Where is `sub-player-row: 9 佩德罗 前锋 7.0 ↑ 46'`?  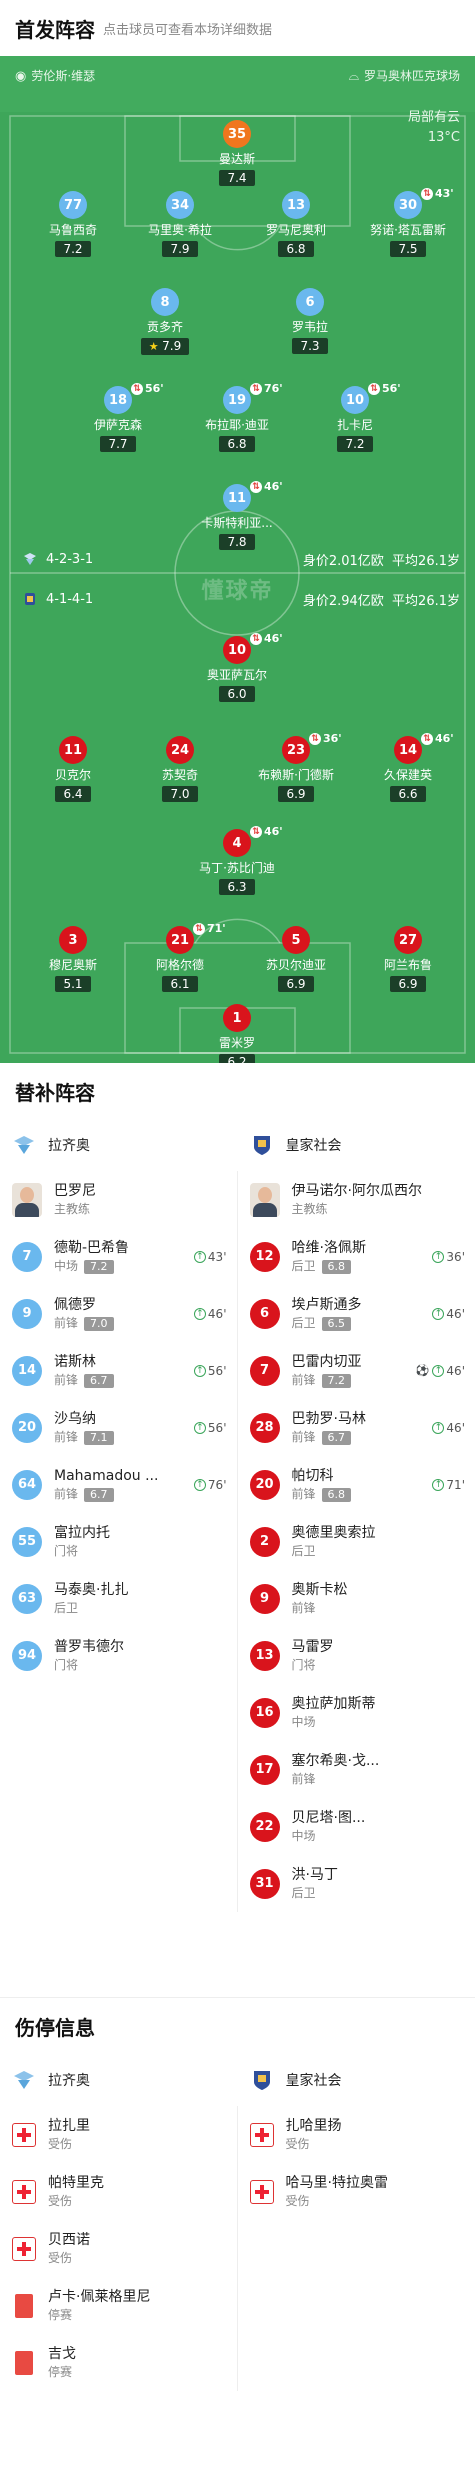
sub-player-row: 9 佩德罗 前锋 7.0 ↑ 46' is located at coordinates (118, 1313).